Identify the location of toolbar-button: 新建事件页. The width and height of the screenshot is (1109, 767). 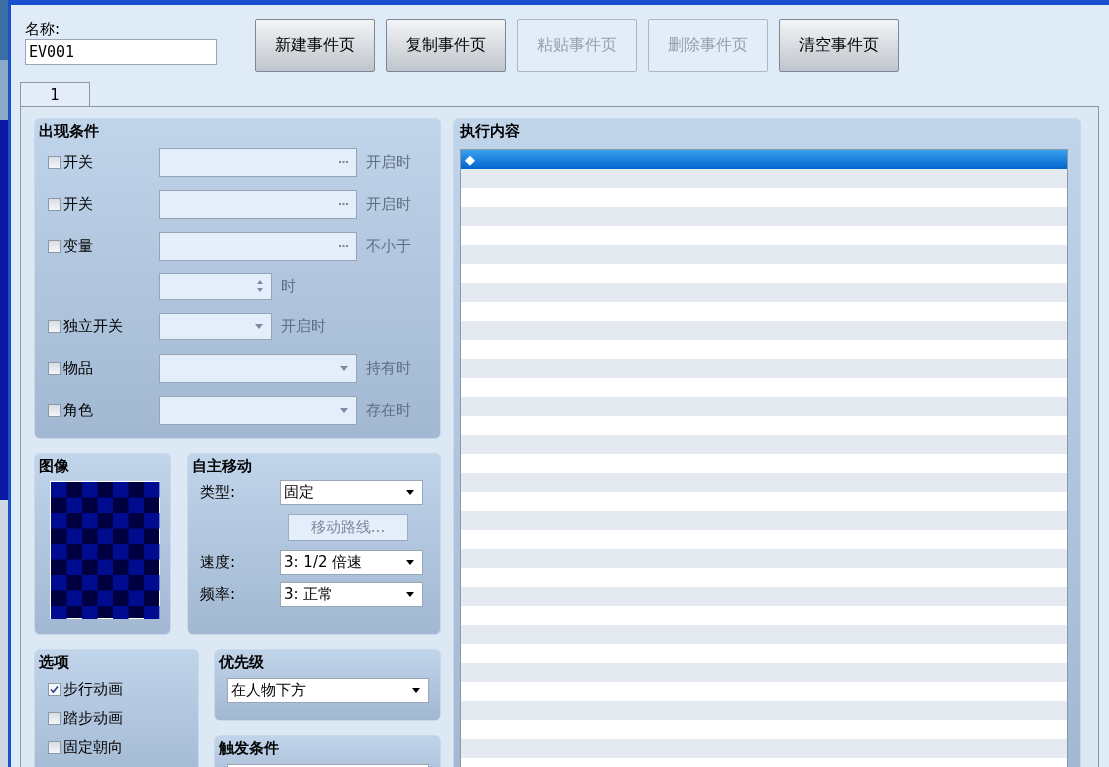
(315, 45).